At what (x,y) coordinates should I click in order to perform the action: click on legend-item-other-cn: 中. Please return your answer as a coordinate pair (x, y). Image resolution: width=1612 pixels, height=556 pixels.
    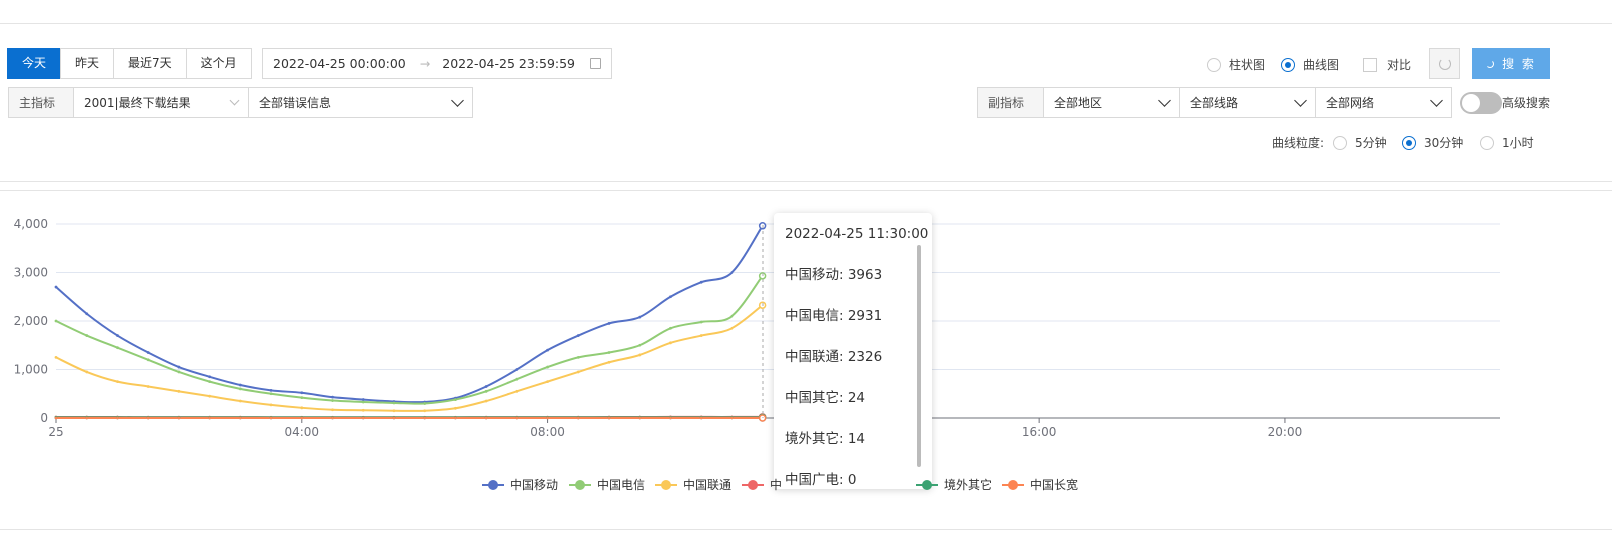
    Looking at the image, I should click on (762, 484).